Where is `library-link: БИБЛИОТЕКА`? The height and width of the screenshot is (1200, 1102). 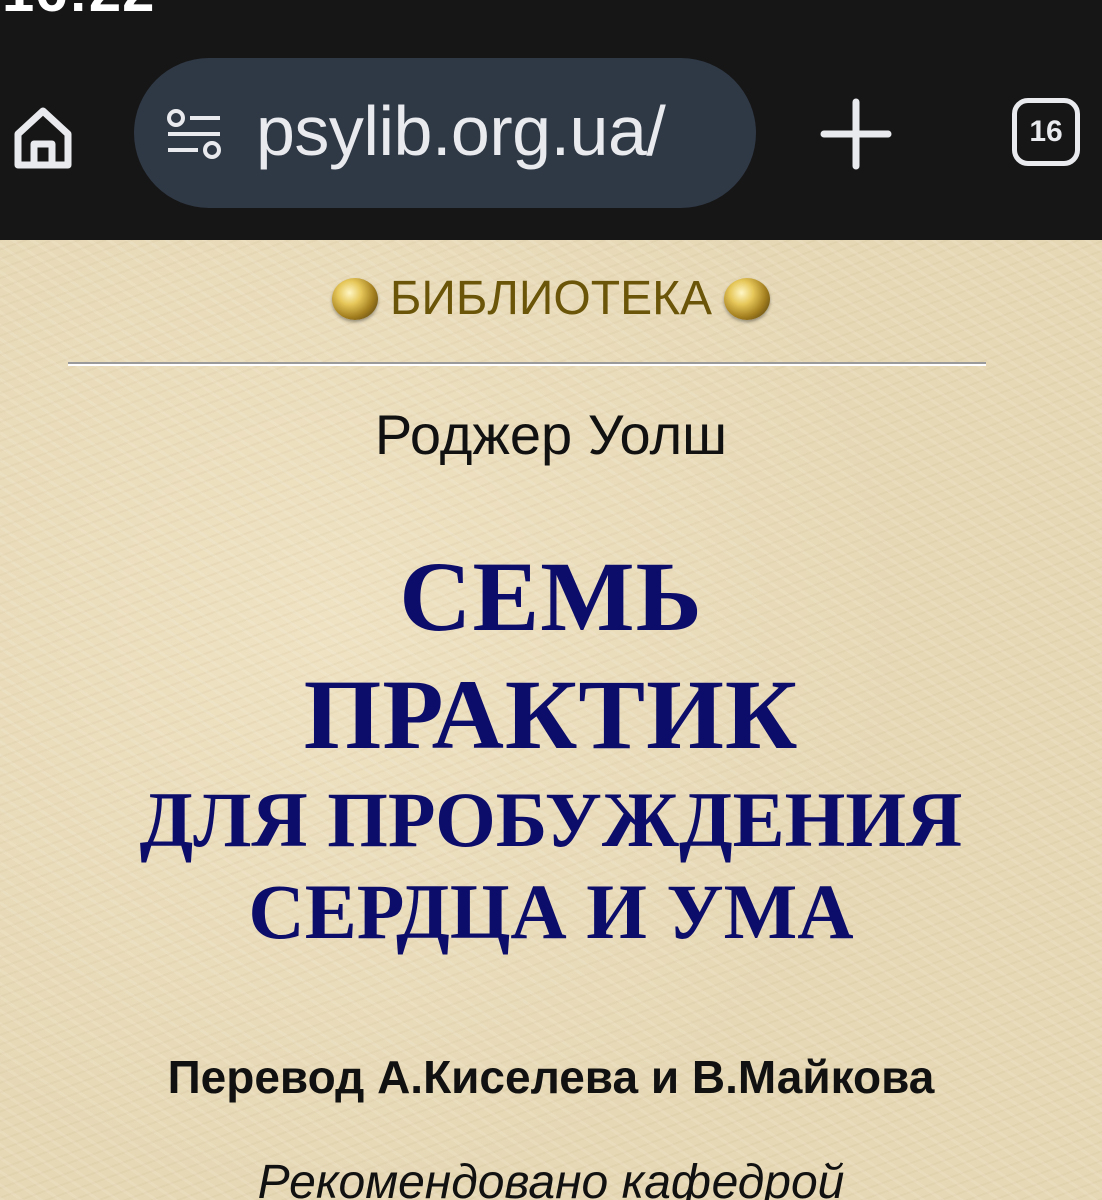 library-link: БИБЛИОТЕКА is located at coordinates (551, 299).